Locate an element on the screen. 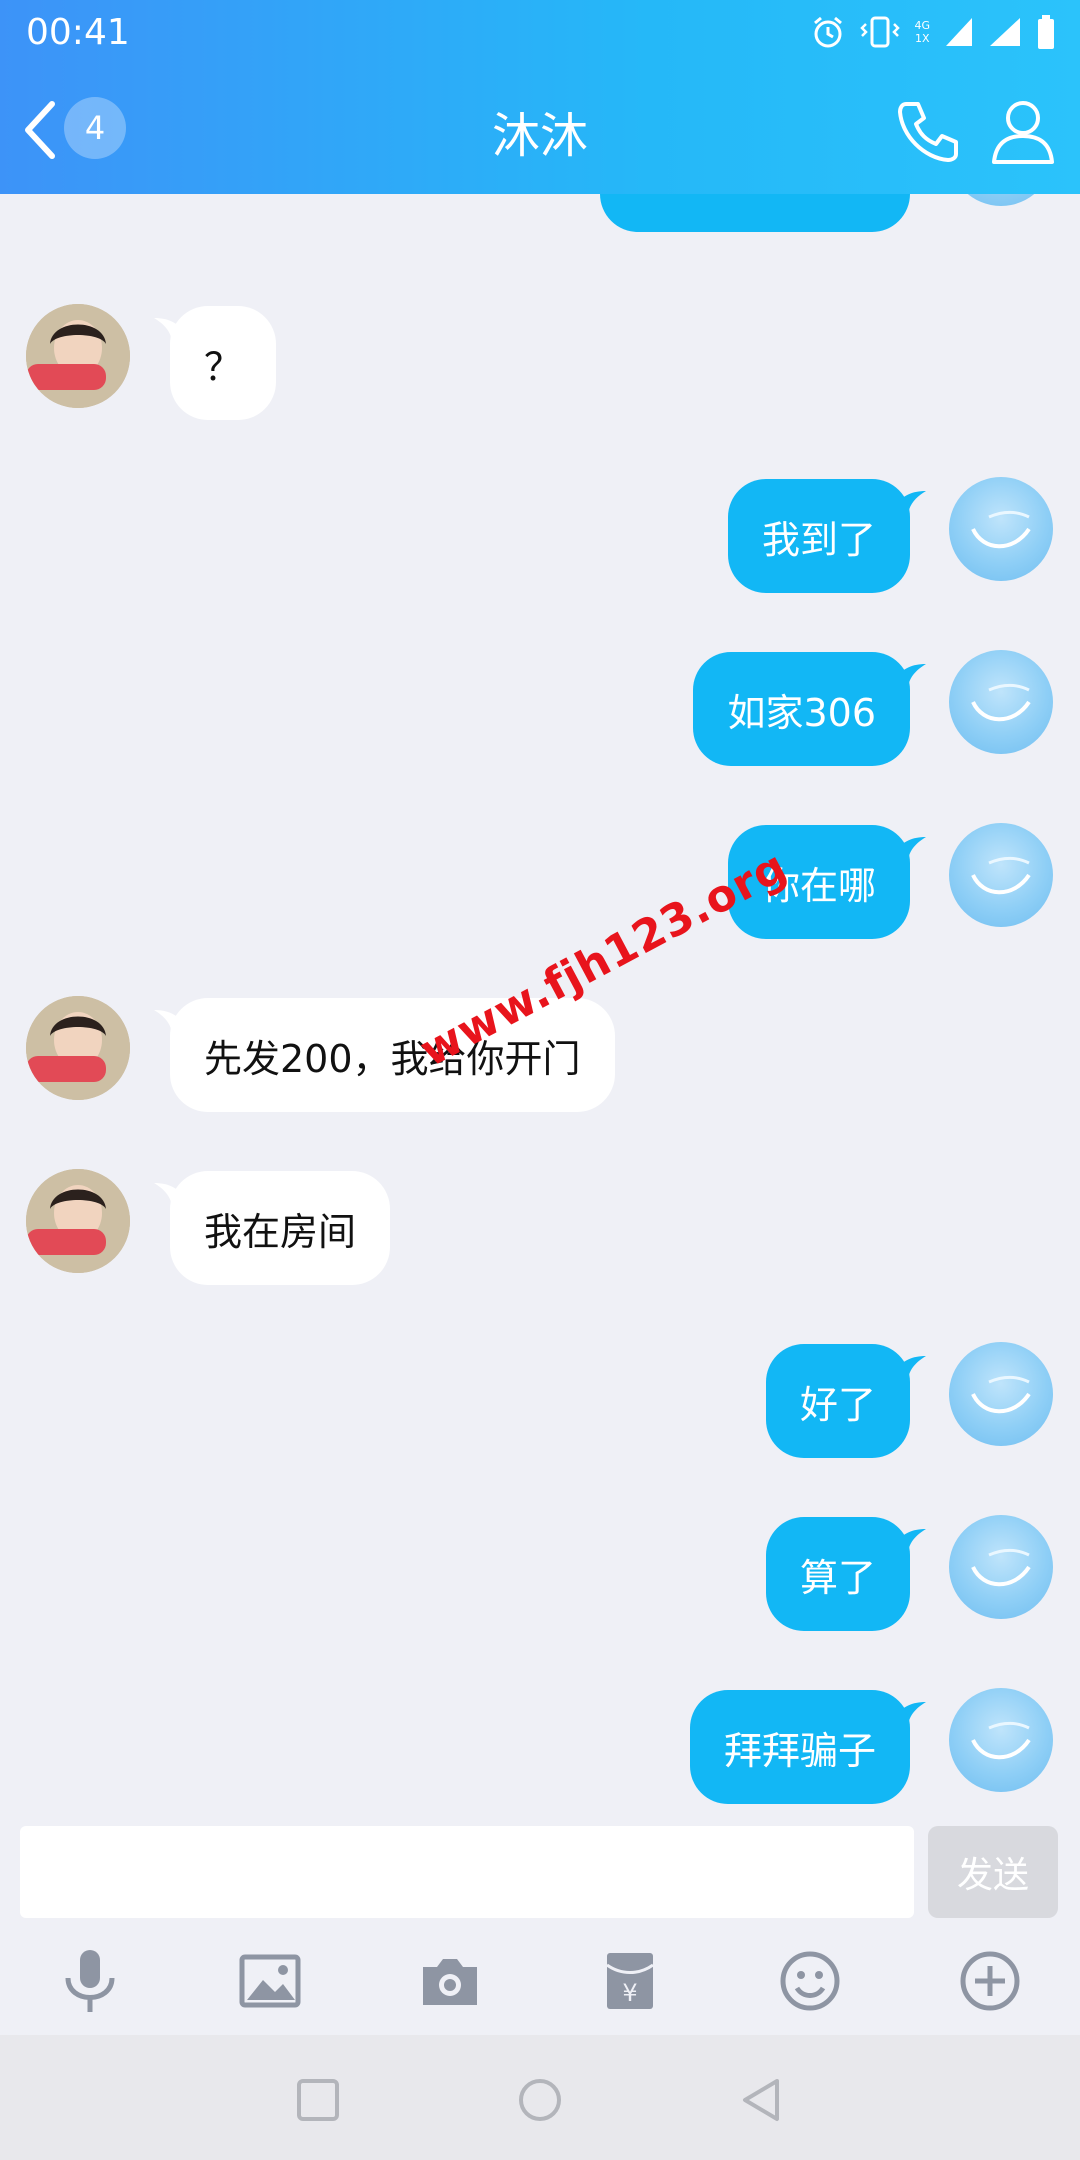 The image size is (1080, 2160). alarm-icon is located at coordinates (828, 32).